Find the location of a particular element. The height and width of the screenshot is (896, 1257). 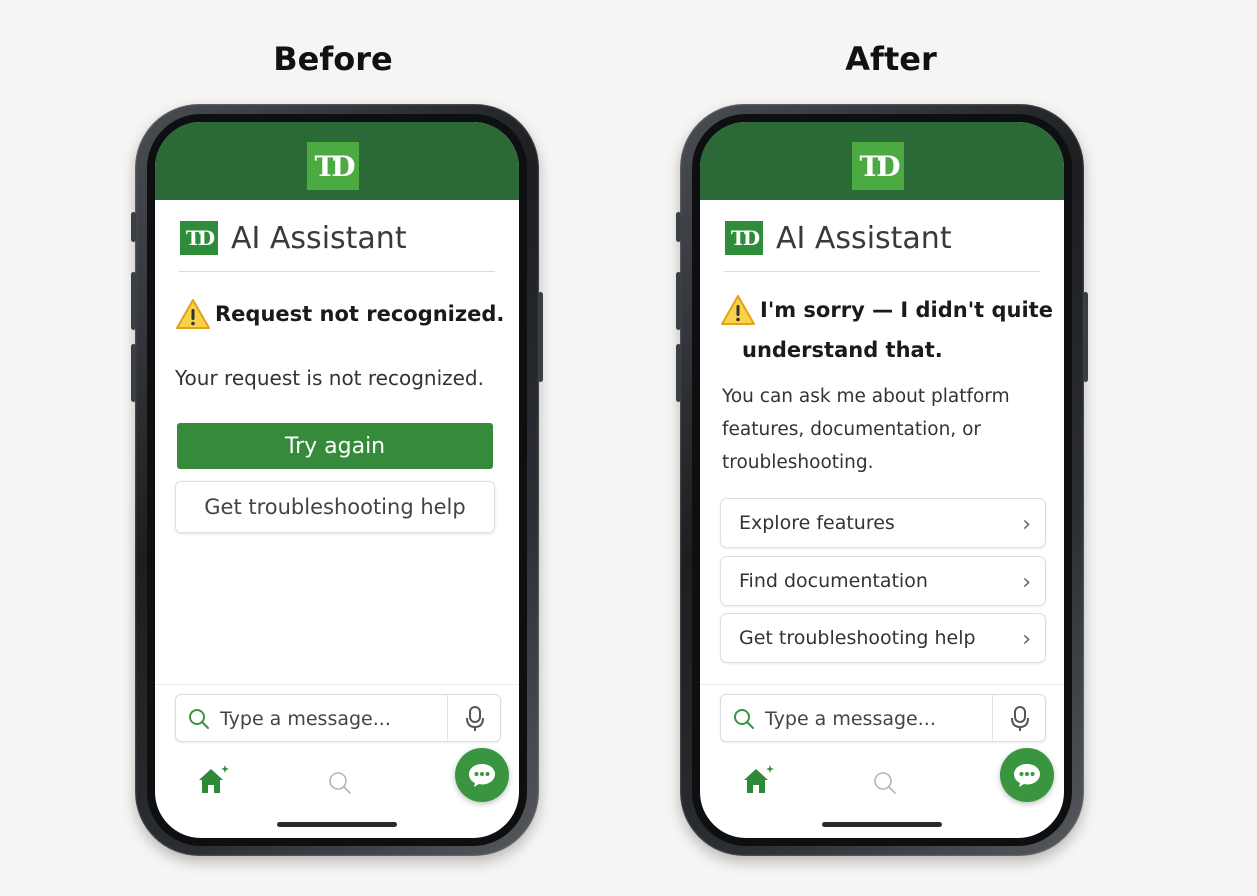

help-message-line3: troubleshooting. is located at coordinates (798, 462).